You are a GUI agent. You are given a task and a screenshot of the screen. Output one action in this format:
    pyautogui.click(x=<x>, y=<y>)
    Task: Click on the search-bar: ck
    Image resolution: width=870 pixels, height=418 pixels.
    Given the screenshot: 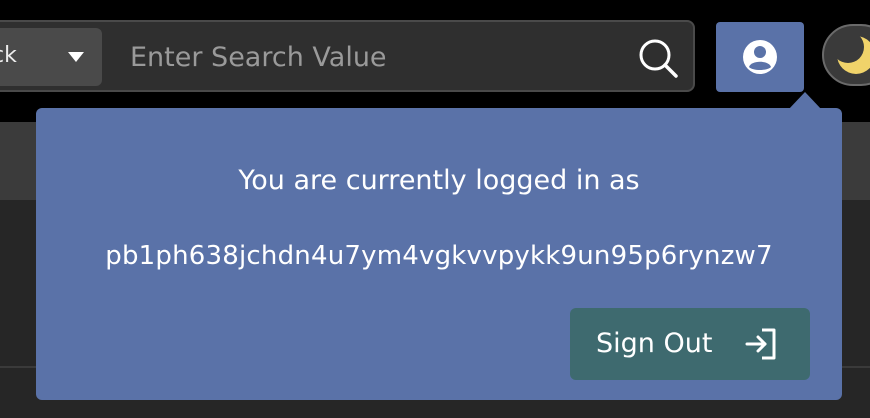 What is the action you would take?
    pyautogui.click(x=347, y=56)
    